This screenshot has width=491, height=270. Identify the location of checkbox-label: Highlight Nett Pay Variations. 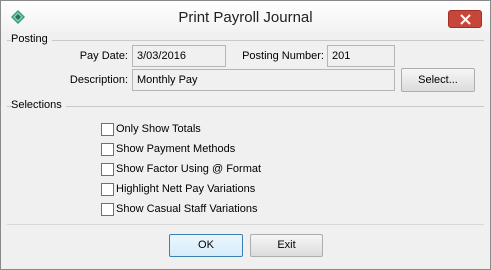
(186, 189).